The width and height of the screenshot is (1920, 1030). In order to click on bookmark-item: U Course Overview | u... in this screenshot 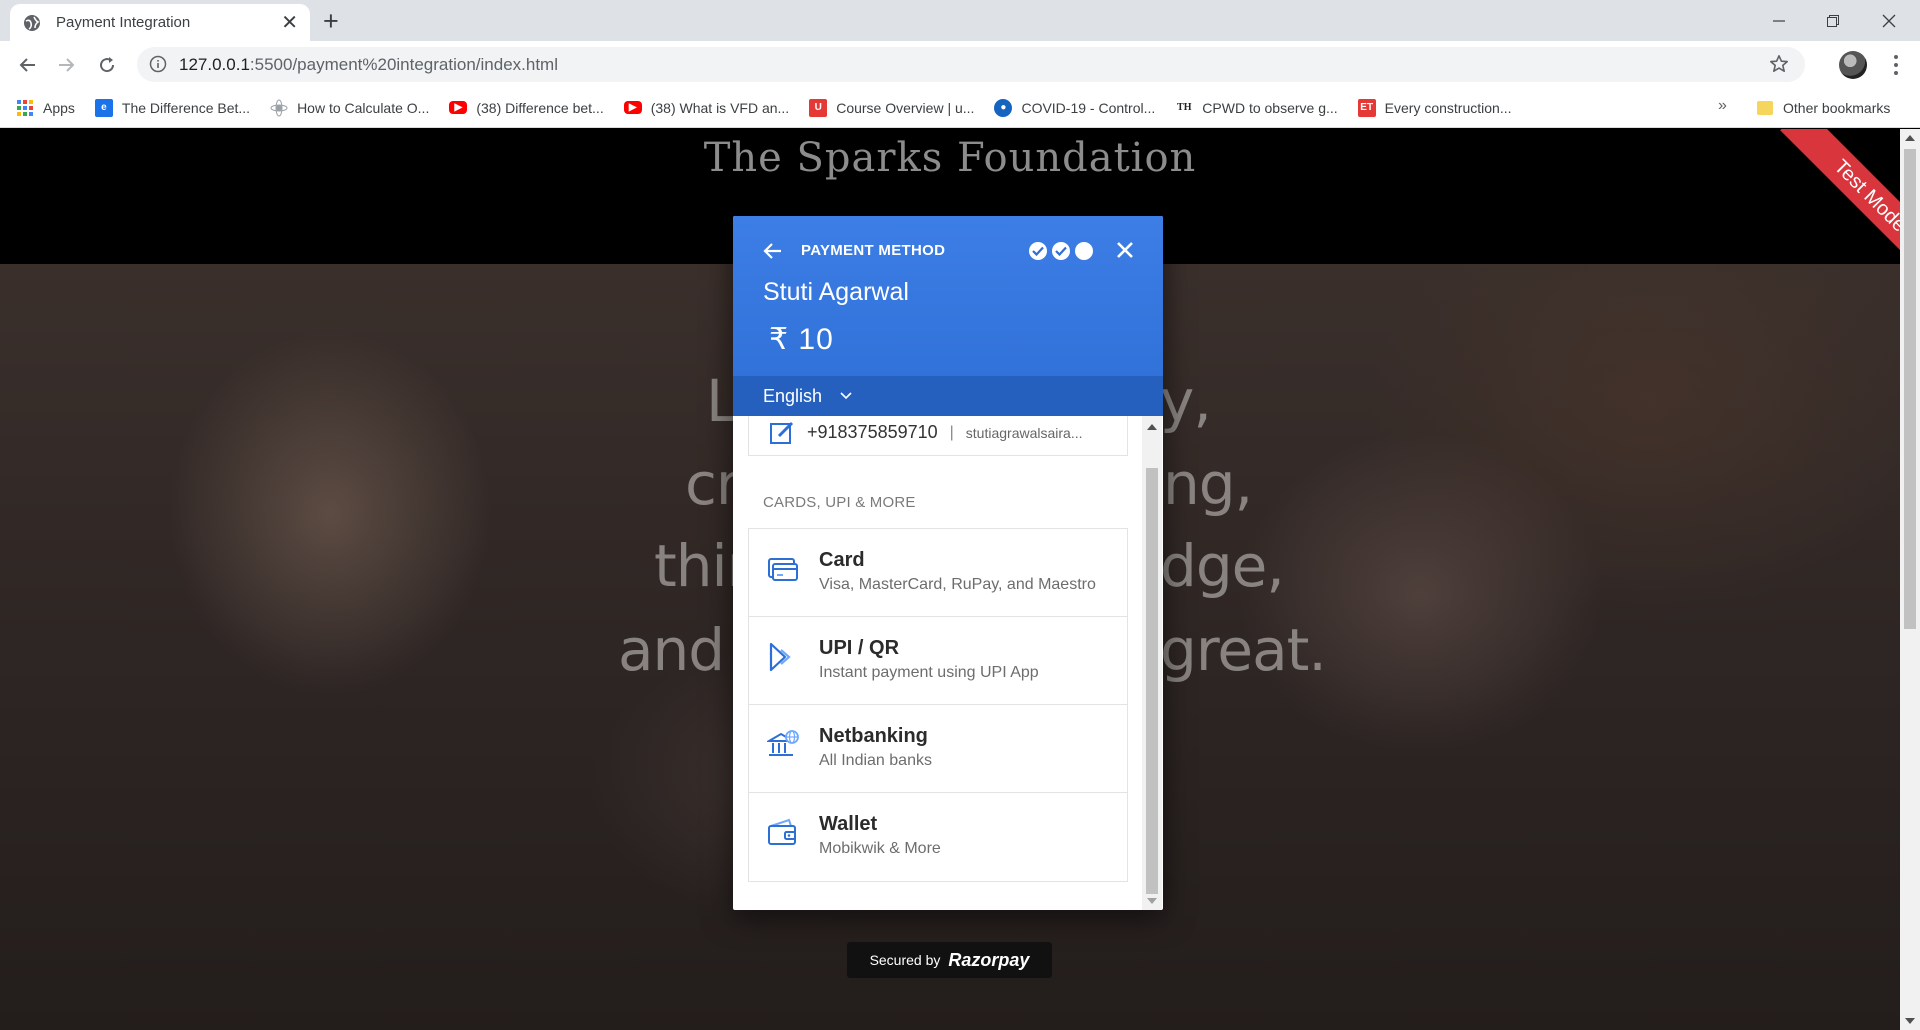, I will do `click(891, 107)`.